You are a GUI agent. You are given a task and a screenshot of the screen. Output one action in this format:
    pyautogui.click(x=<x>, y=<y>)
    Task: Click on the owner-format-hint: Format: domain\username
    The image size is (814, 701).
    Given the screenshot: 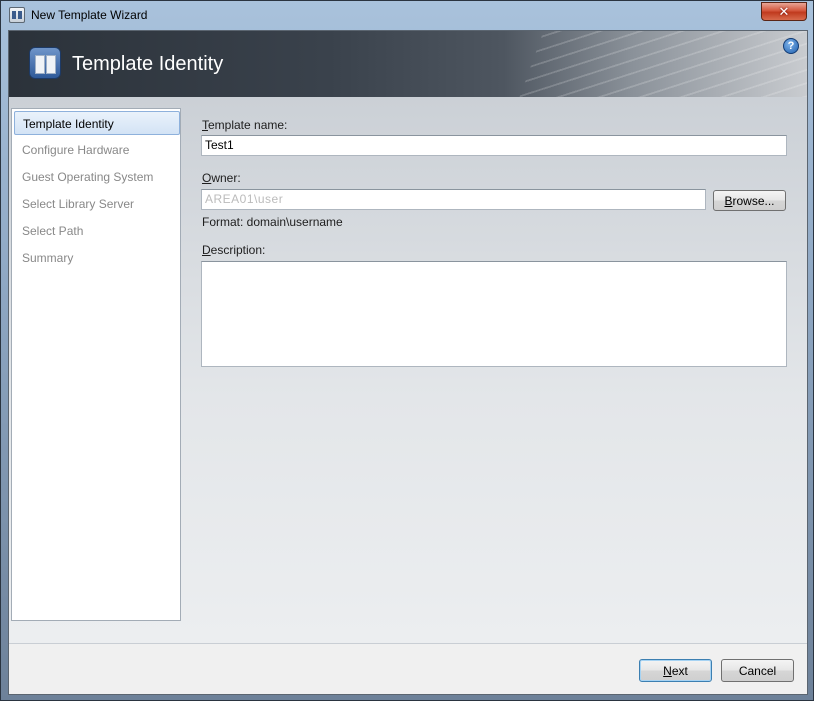 What is the action you would take?
    pyautogui.click(x=272, y=222)
    